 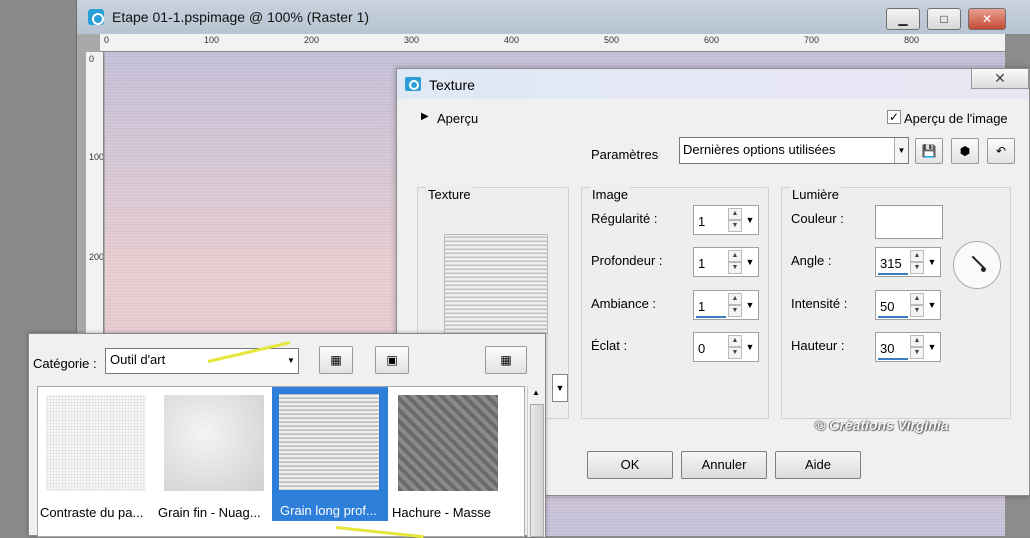 I want to click on angle-stepper: 315 ▲ ▼ ▼, so click(x=908, y=262).